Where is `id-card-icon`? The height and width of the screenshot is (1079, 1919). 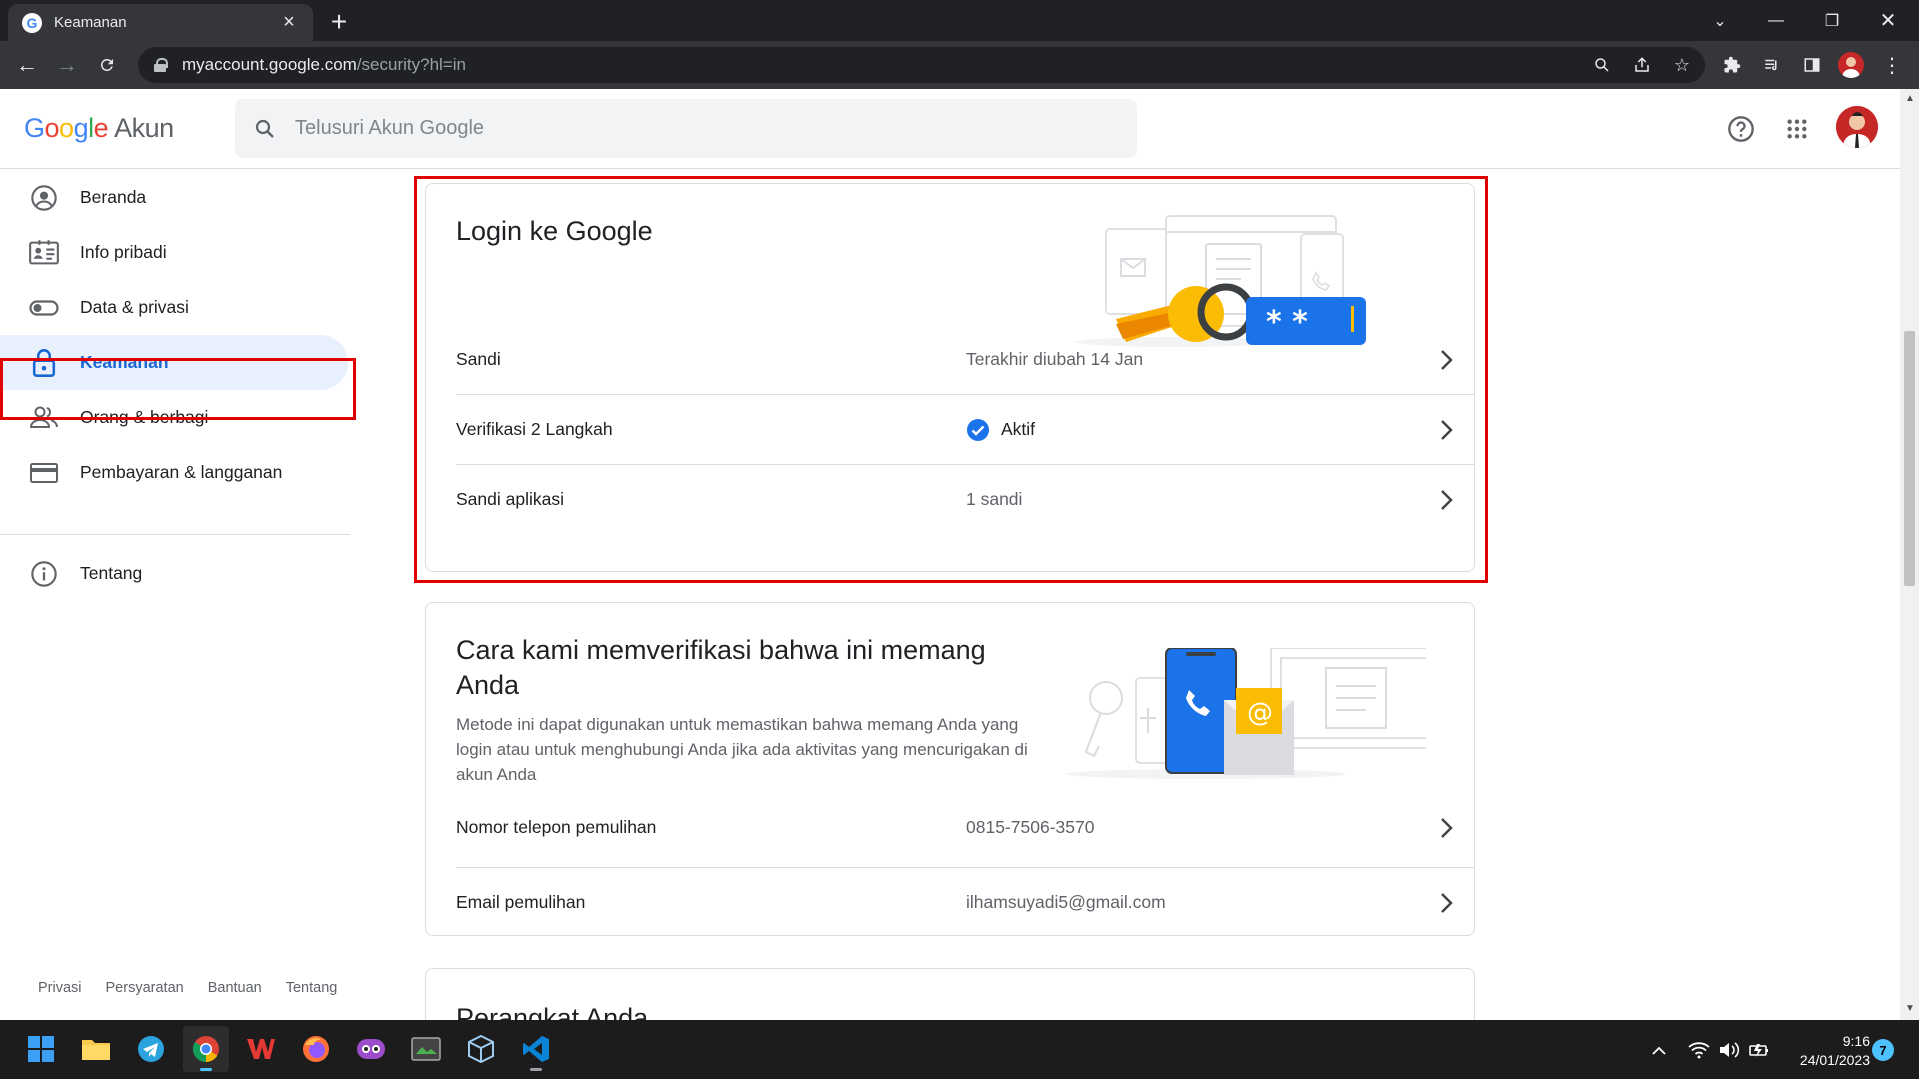
id-card-icon is located at coordinates (44, 253).